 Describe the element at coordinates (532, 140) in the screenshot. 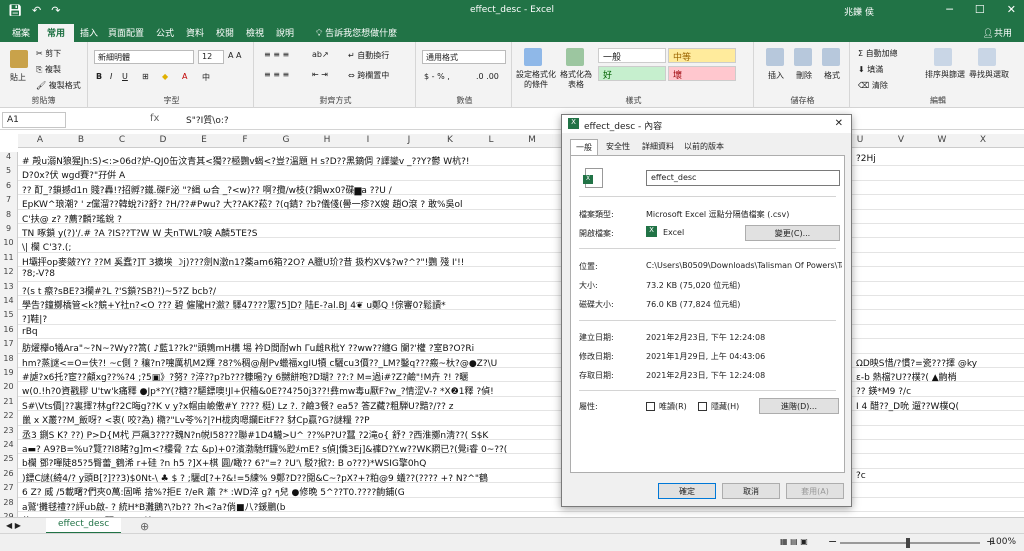

I see `column-header: M` at that location.